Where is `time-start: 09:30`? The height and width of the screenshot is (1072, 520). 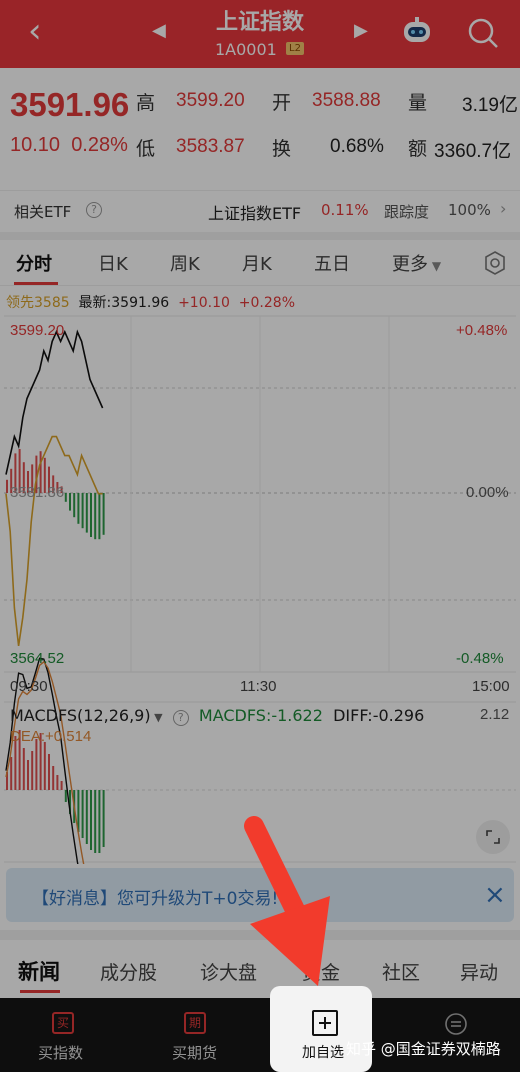
time-start: 09:30 is located at coordinates (29, 686).